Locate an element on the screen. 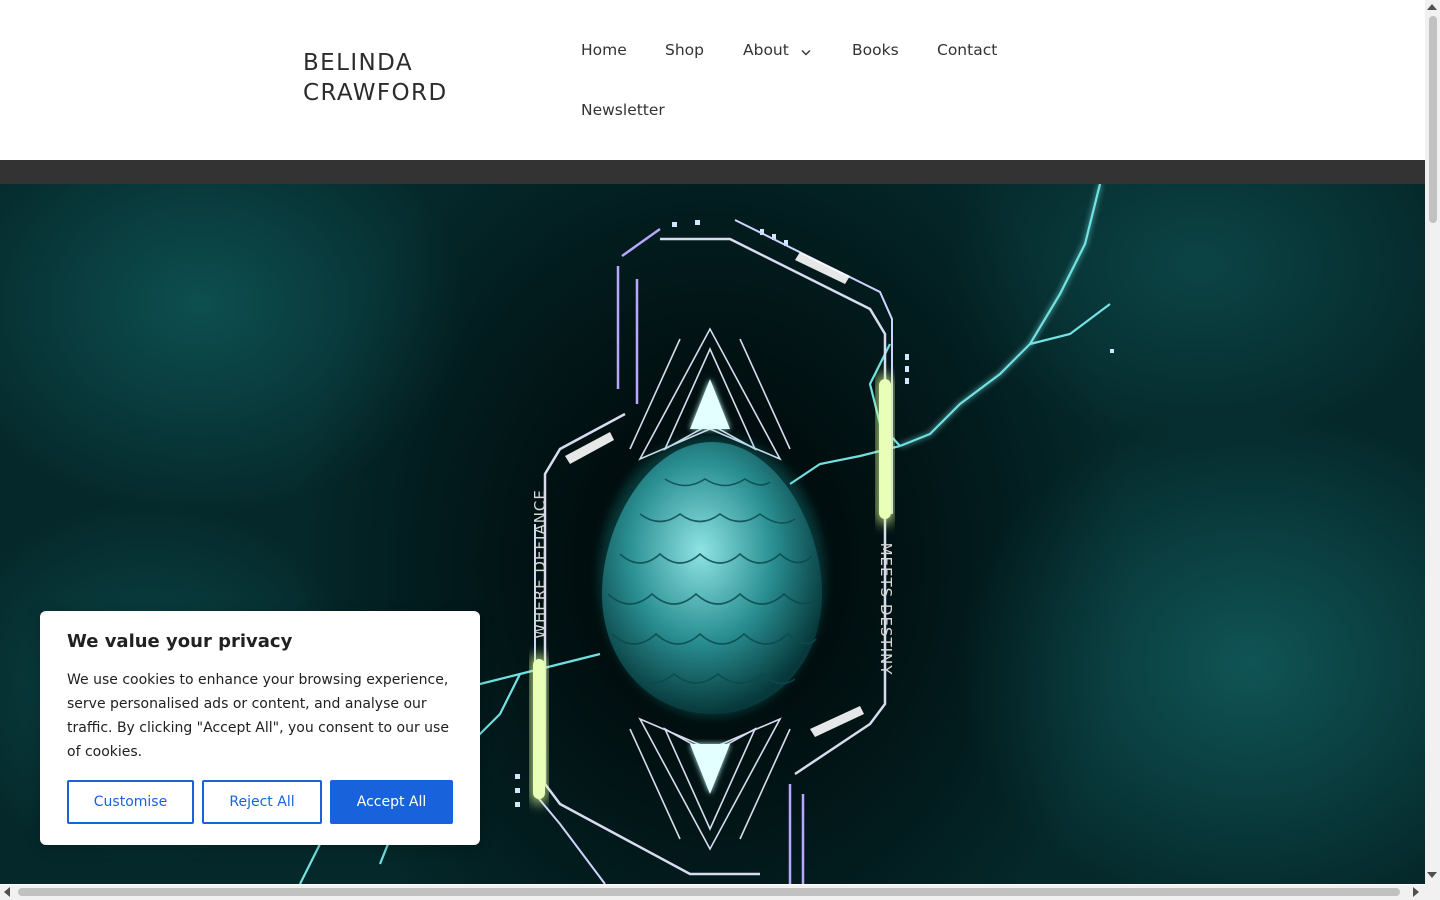 The height and width of the screenshot is (900, 1440). site-title: BELINDA CRAWFORD is located at coordinates (403, 78).